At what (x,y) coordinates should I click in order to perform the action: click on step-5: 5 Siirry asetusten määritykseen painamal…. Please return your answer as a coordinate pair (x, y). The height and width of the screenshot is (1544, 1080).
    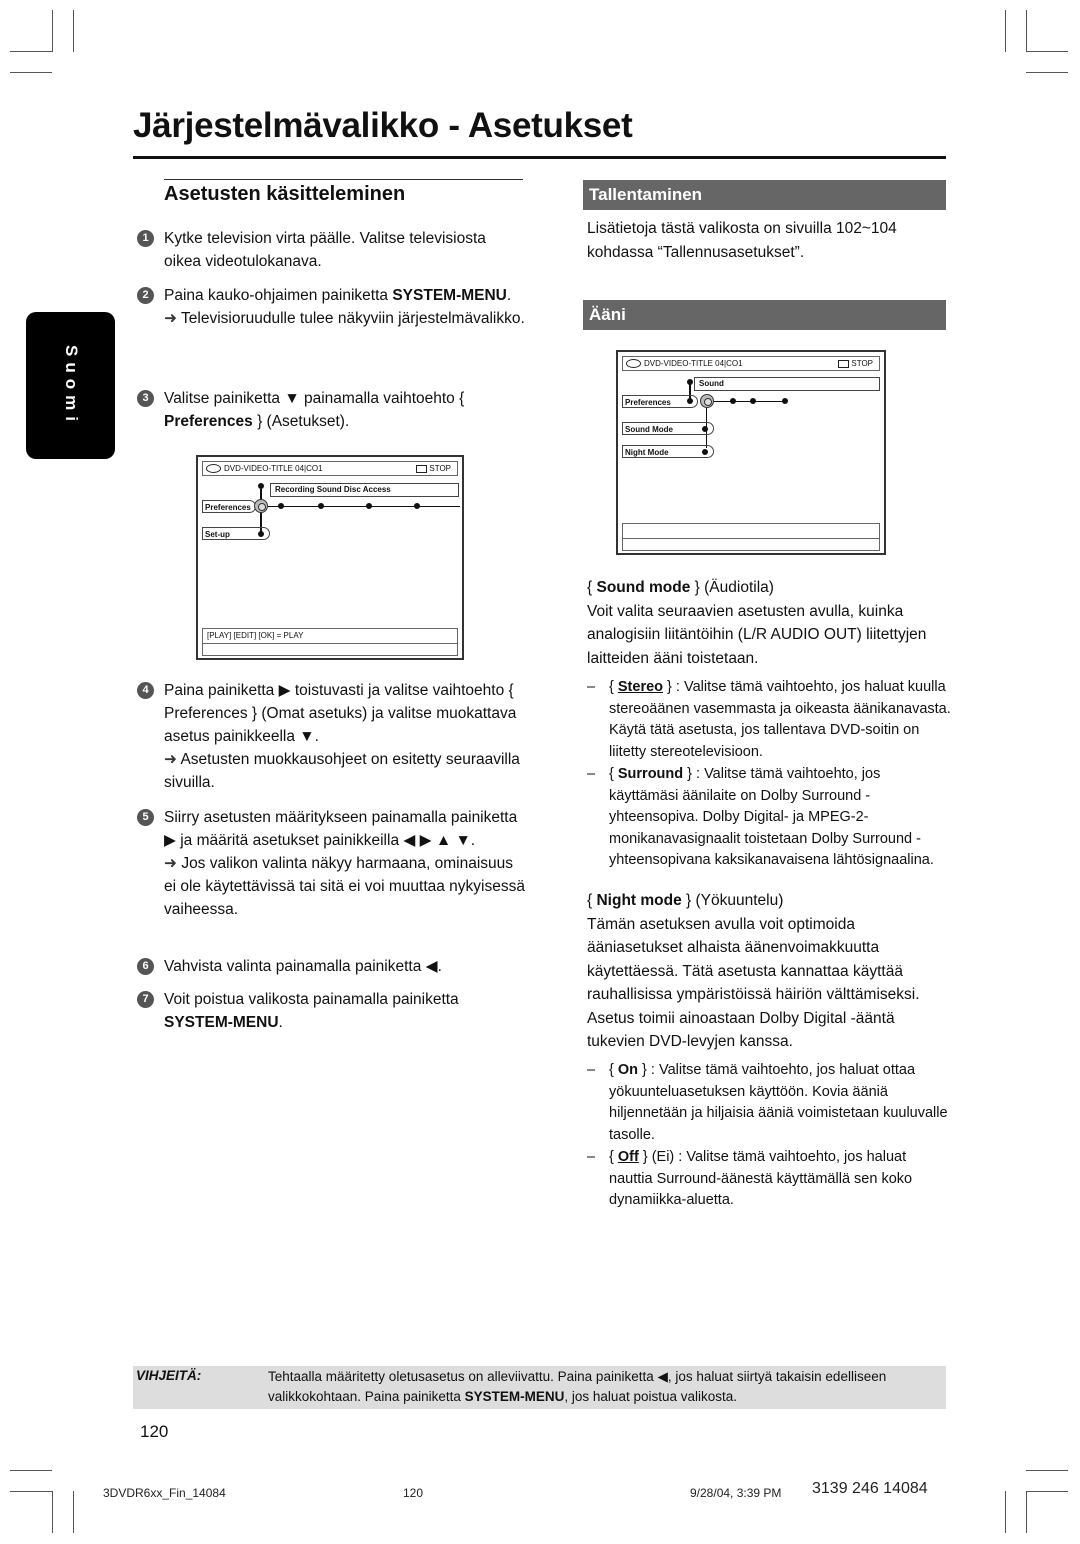
    Looking at the image, I should click on (332, 863).